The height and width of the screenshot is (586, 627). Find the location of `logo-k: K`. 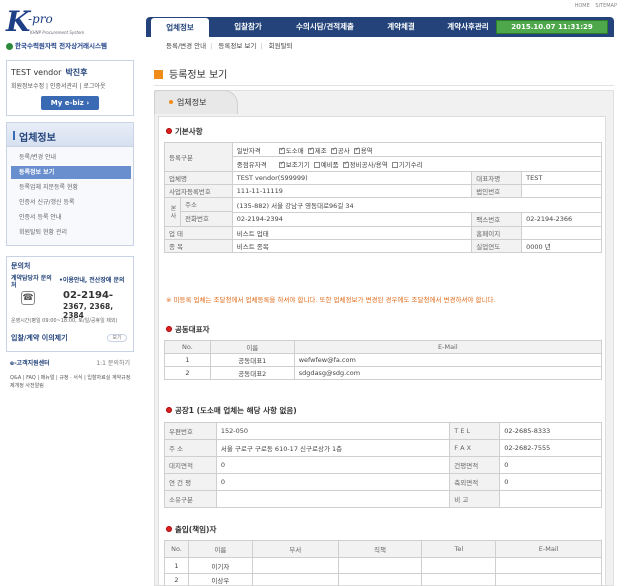

logo-k: K is located at coordinates (18, 21).